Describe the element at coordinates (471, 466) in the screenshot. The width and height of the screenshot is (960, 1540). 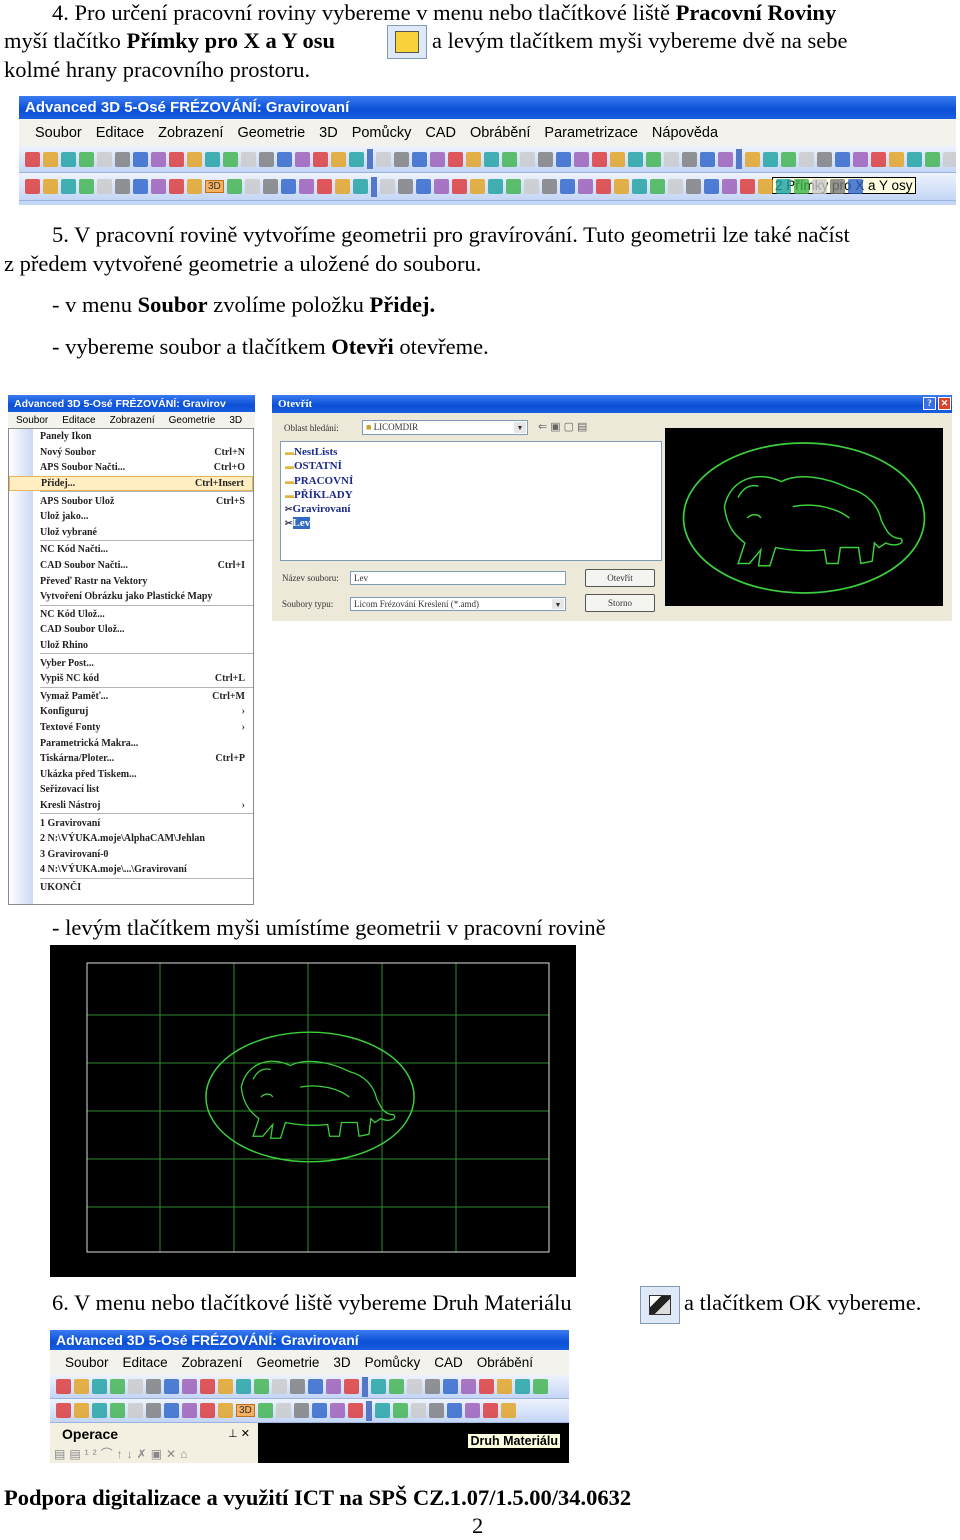
I see `file-list-item: ▬OSTATNÍ` at that location.